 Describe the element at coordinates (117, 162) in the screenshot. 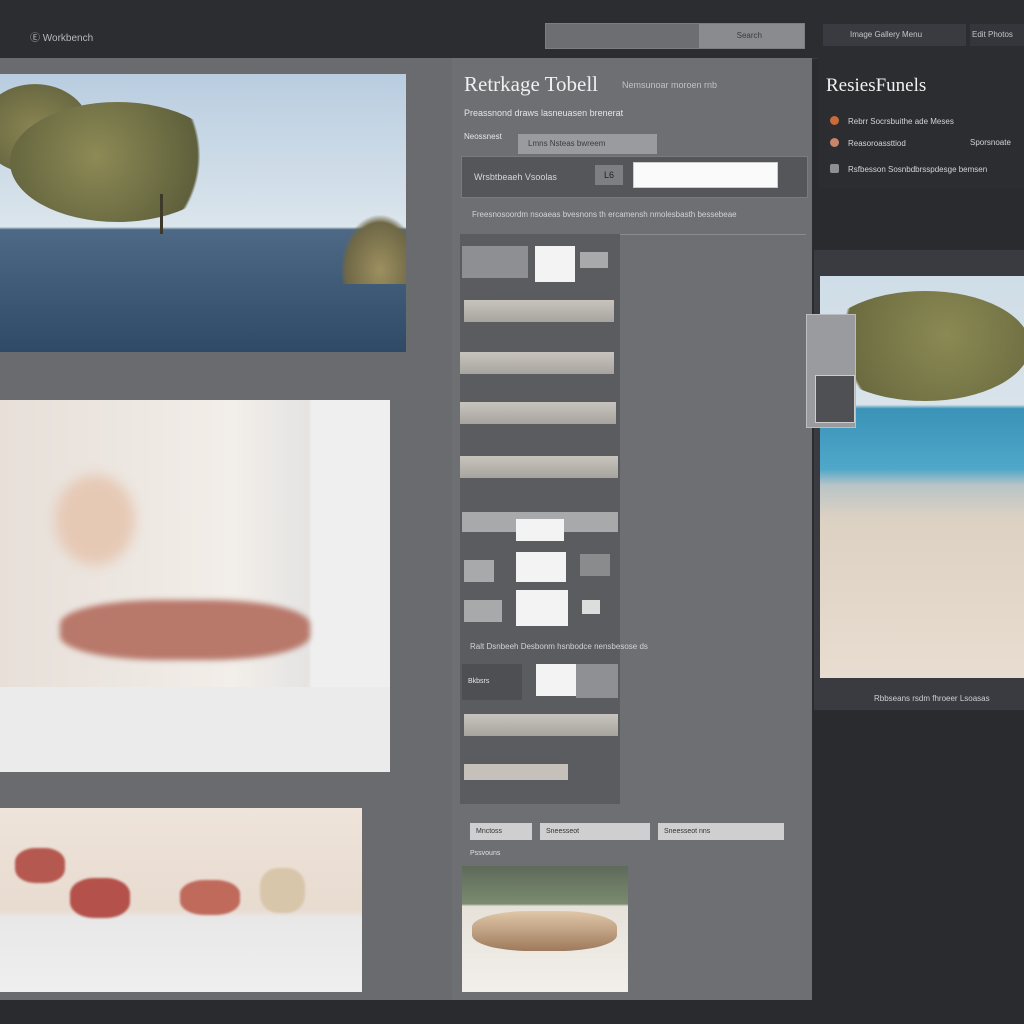

I see `tree-shape` at that location.